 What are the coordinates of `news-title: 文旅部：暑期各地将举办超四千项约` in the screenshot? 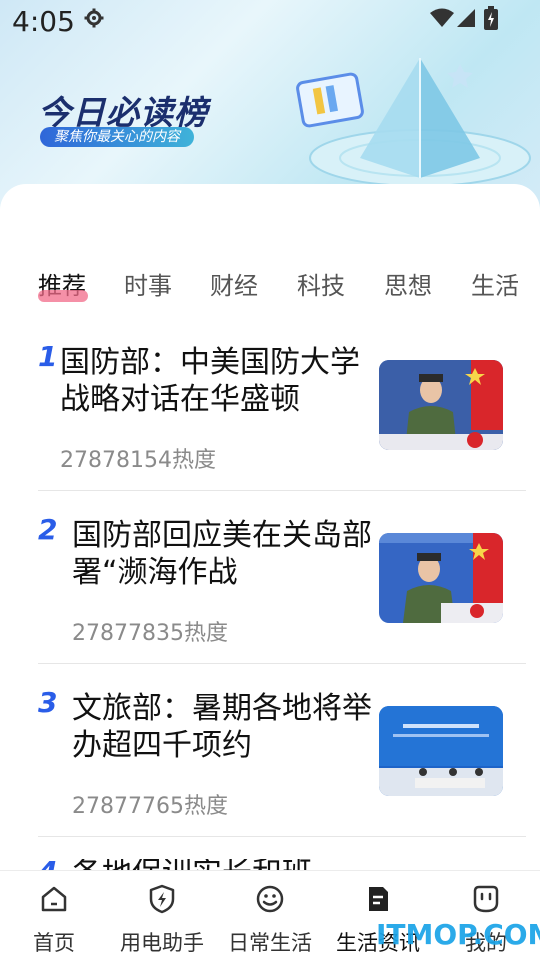 It's located at (222, 727).